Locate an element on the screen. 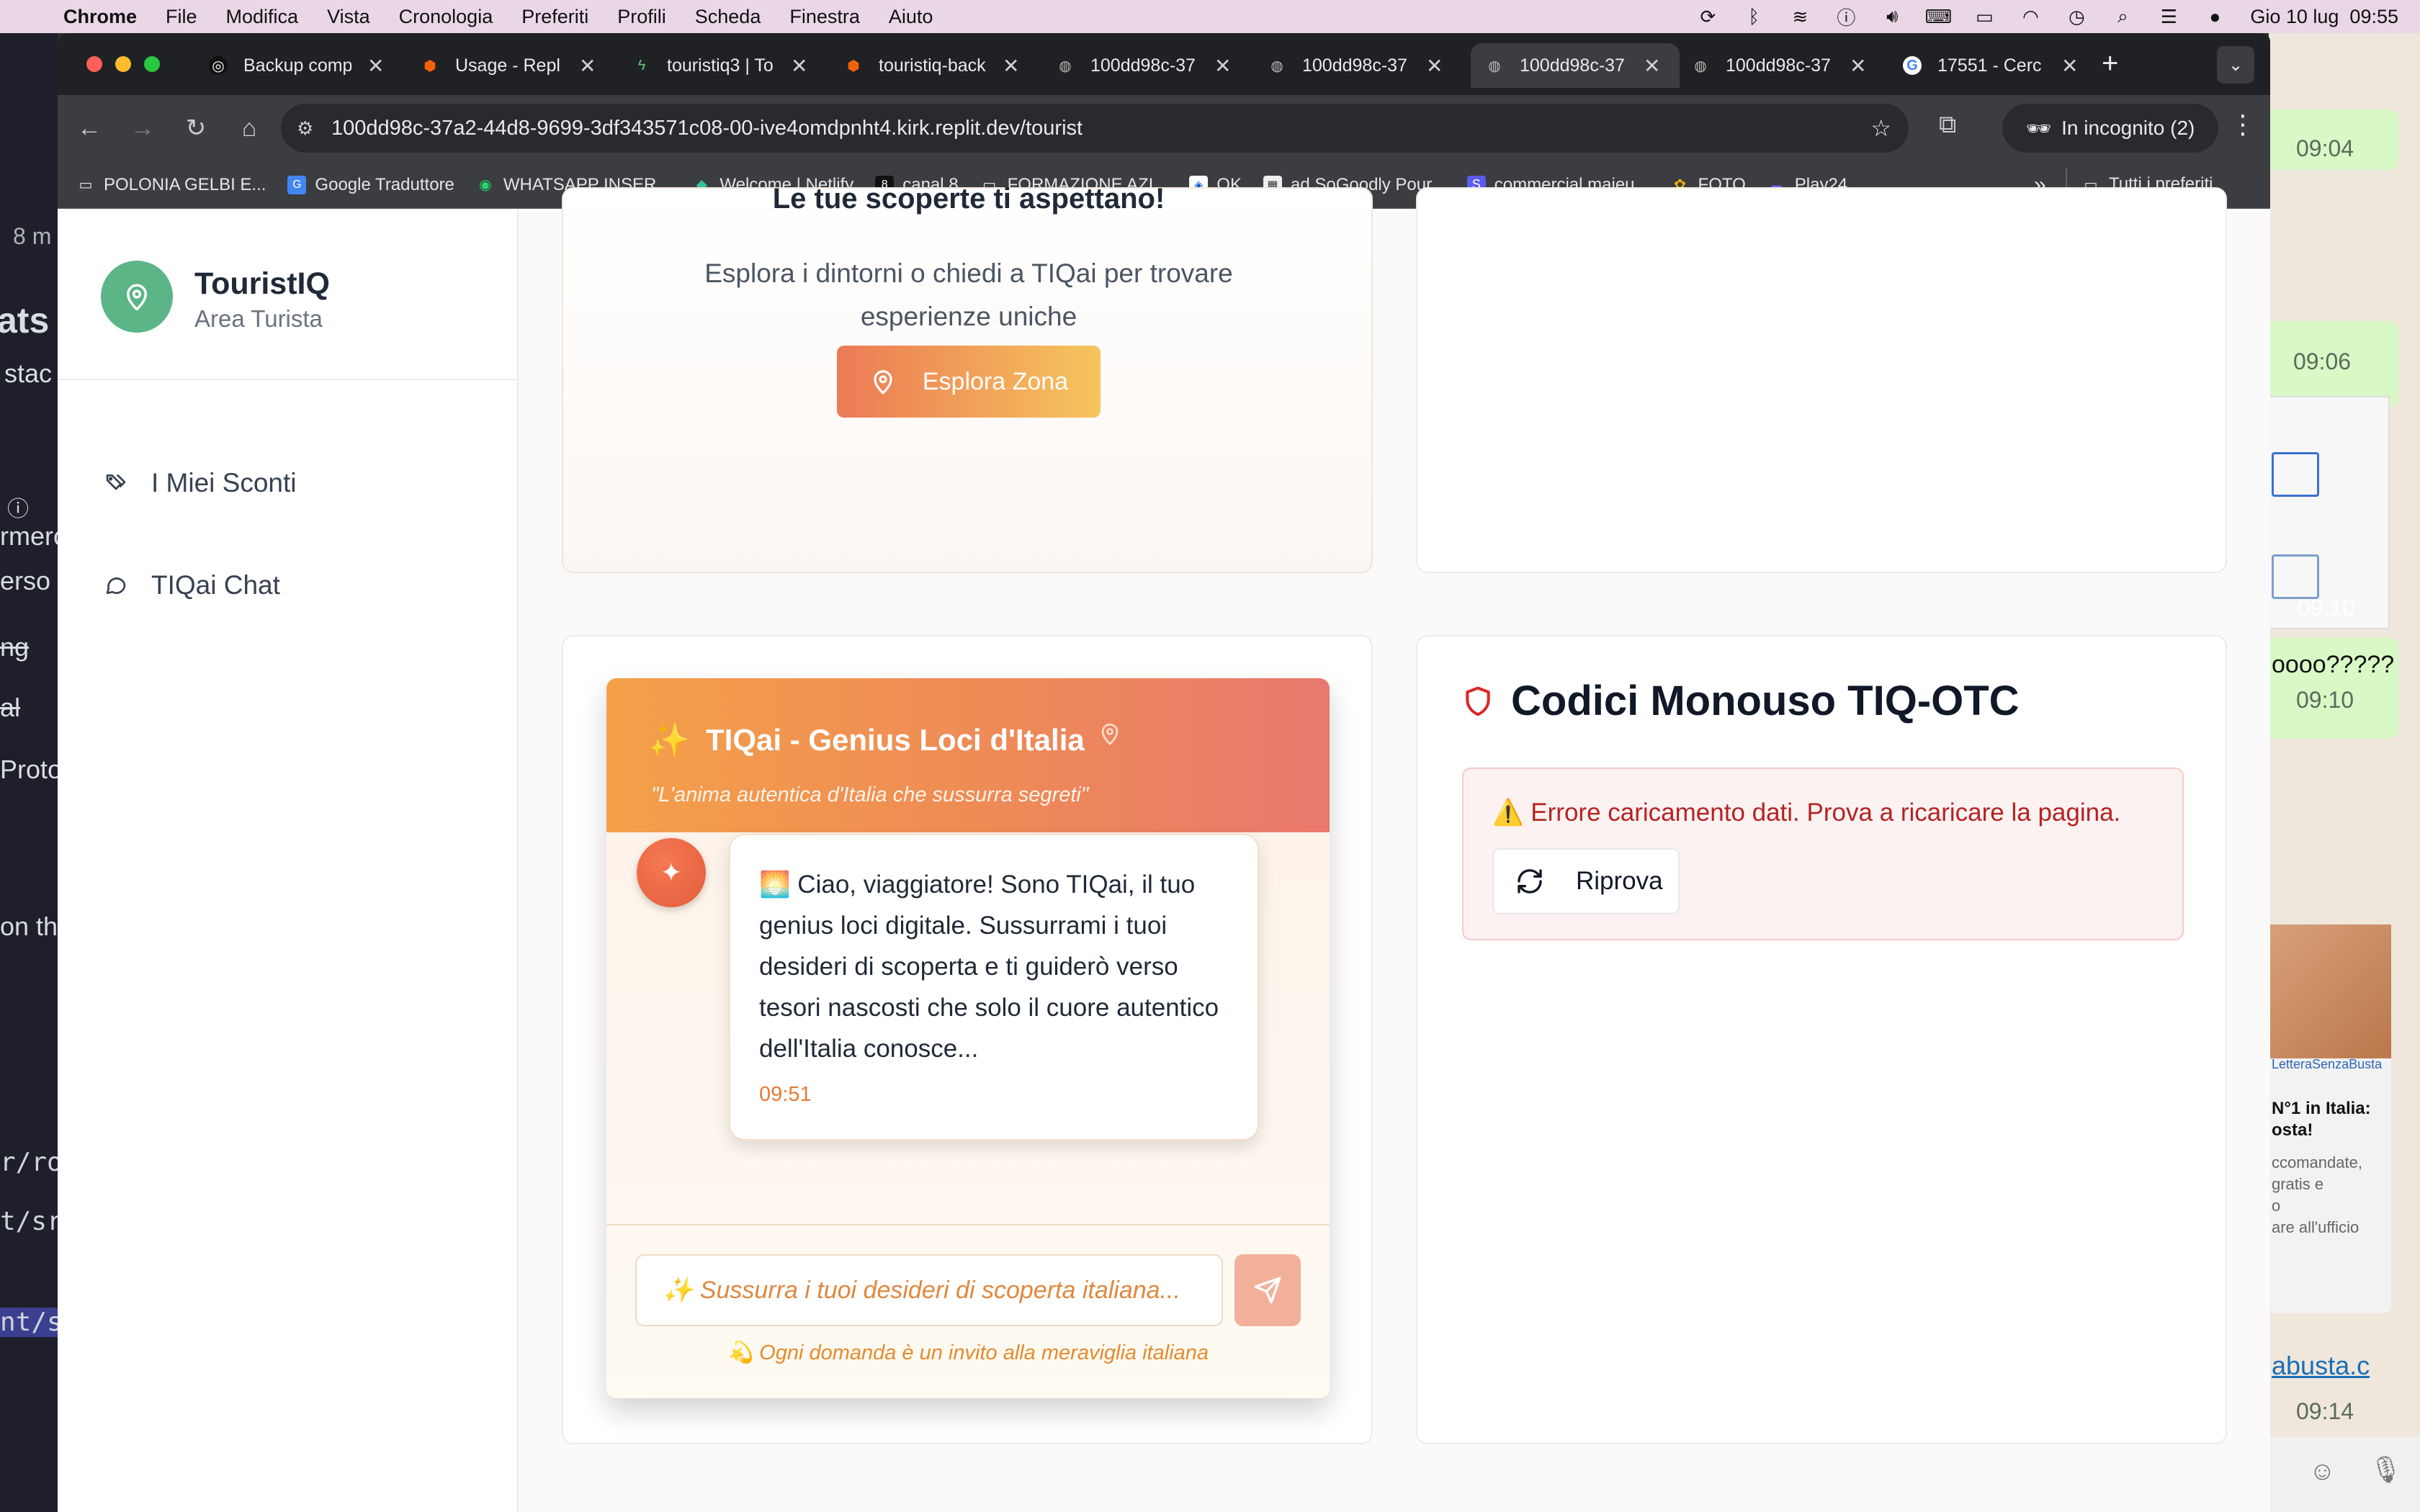  bookmark-item: G Google Traduttore is located at coordinates (371, 185).